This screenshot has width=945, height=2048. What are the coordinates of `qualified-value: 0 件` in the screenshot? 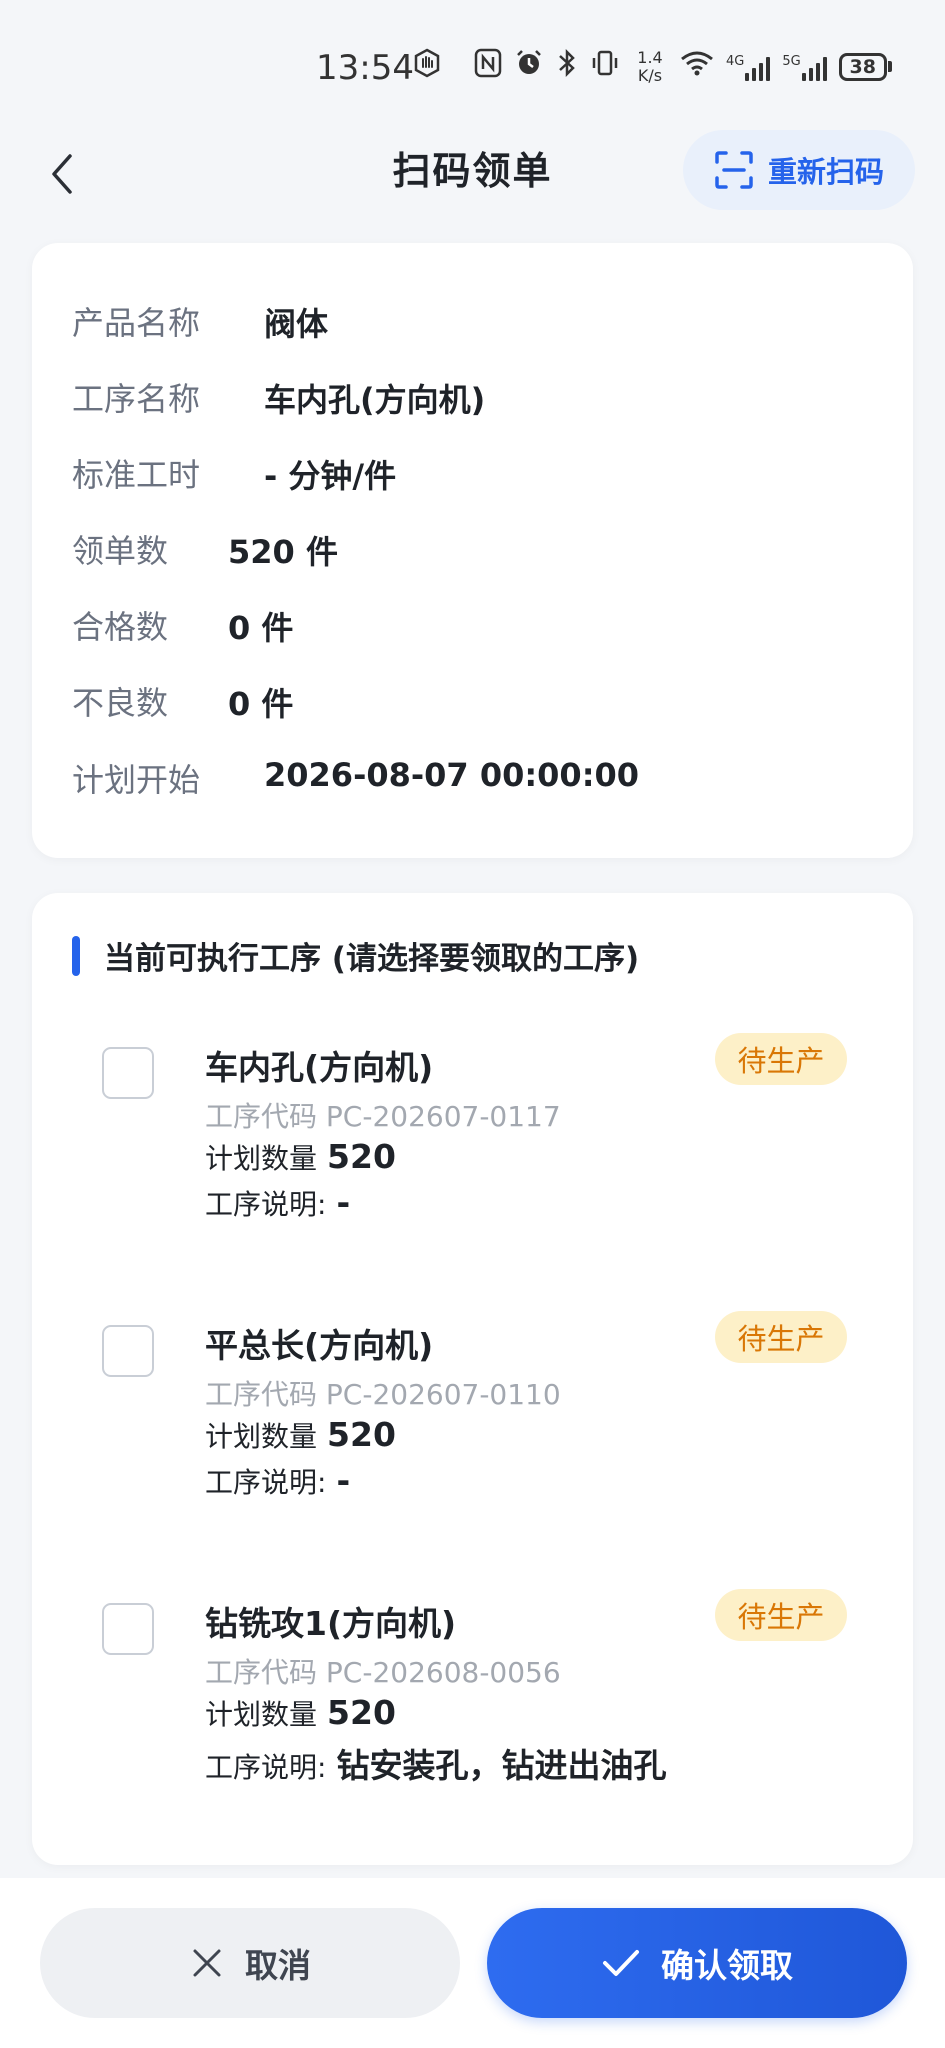 It's located at (261, 628).